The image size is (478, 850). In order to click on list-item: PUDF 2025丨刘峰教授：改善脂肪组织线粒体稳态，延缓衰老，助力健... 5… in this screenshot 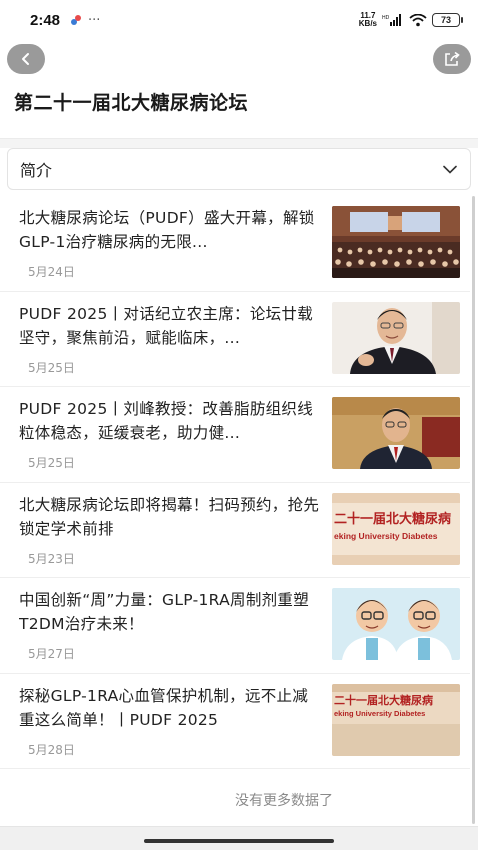, I will do `click(235, 435)`.